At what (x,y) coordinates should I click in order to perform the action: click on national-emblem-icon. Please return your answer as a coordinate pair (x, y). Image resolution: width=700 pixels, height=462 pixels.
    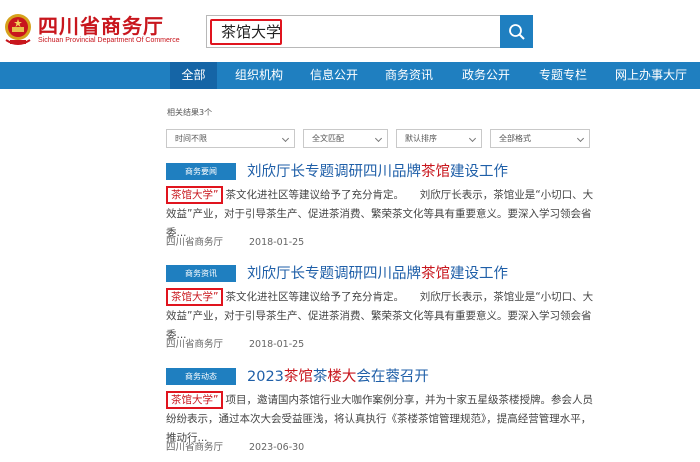
    Looking at the image, I should click on (18, 29).